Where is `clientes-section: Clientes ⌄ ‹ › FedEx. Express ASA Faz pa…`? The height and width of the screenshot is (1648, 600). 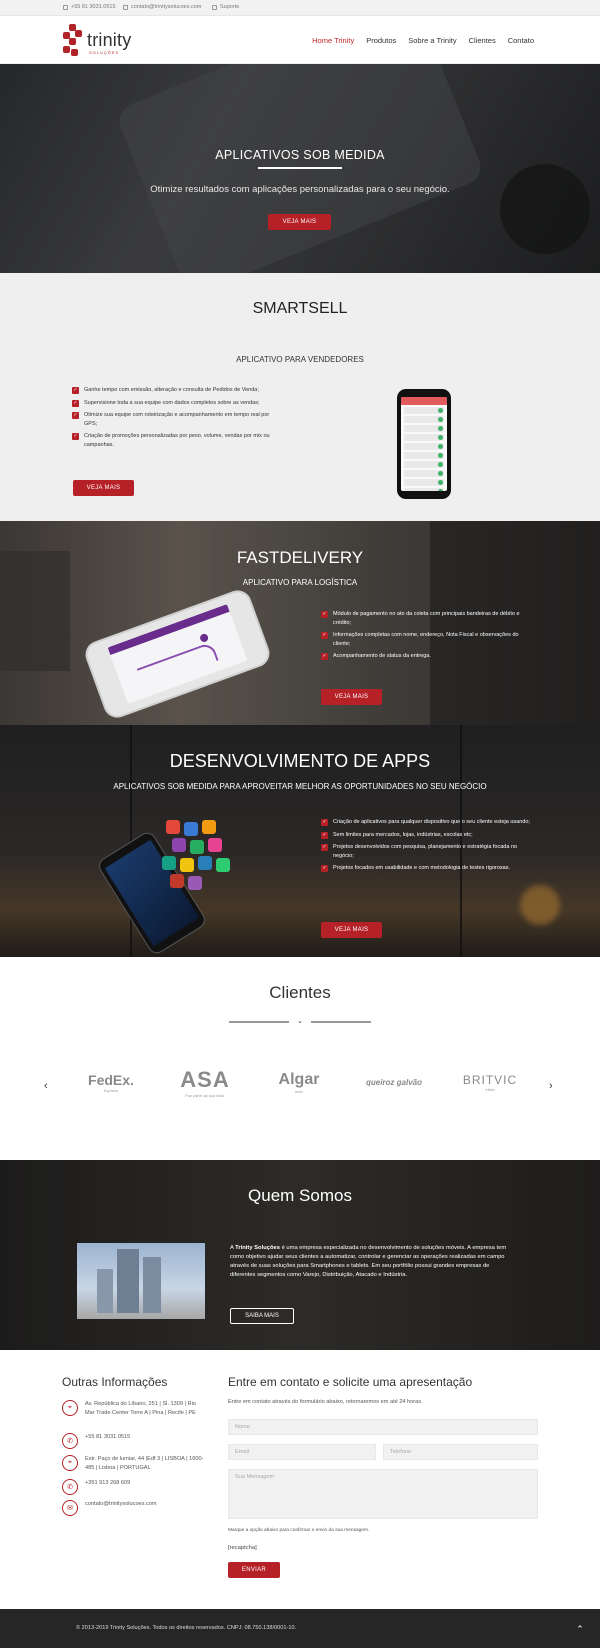 clientes-section: Clientes ⌄ ‹ › FedEx. Express ASA Faz pa… is located at coordinates (300, 1058).